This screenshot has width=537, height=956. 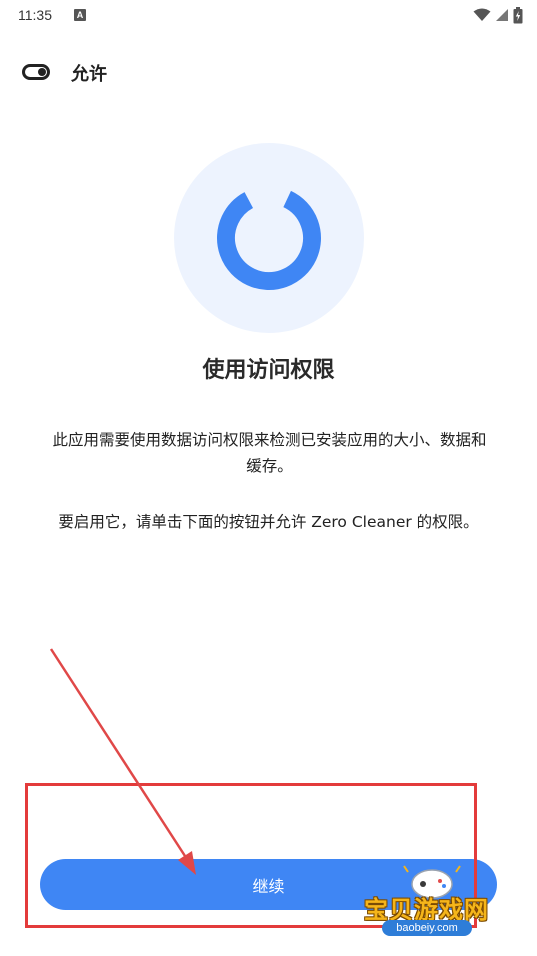 I want to click on hero-illustration, so click(x=269, y=238).